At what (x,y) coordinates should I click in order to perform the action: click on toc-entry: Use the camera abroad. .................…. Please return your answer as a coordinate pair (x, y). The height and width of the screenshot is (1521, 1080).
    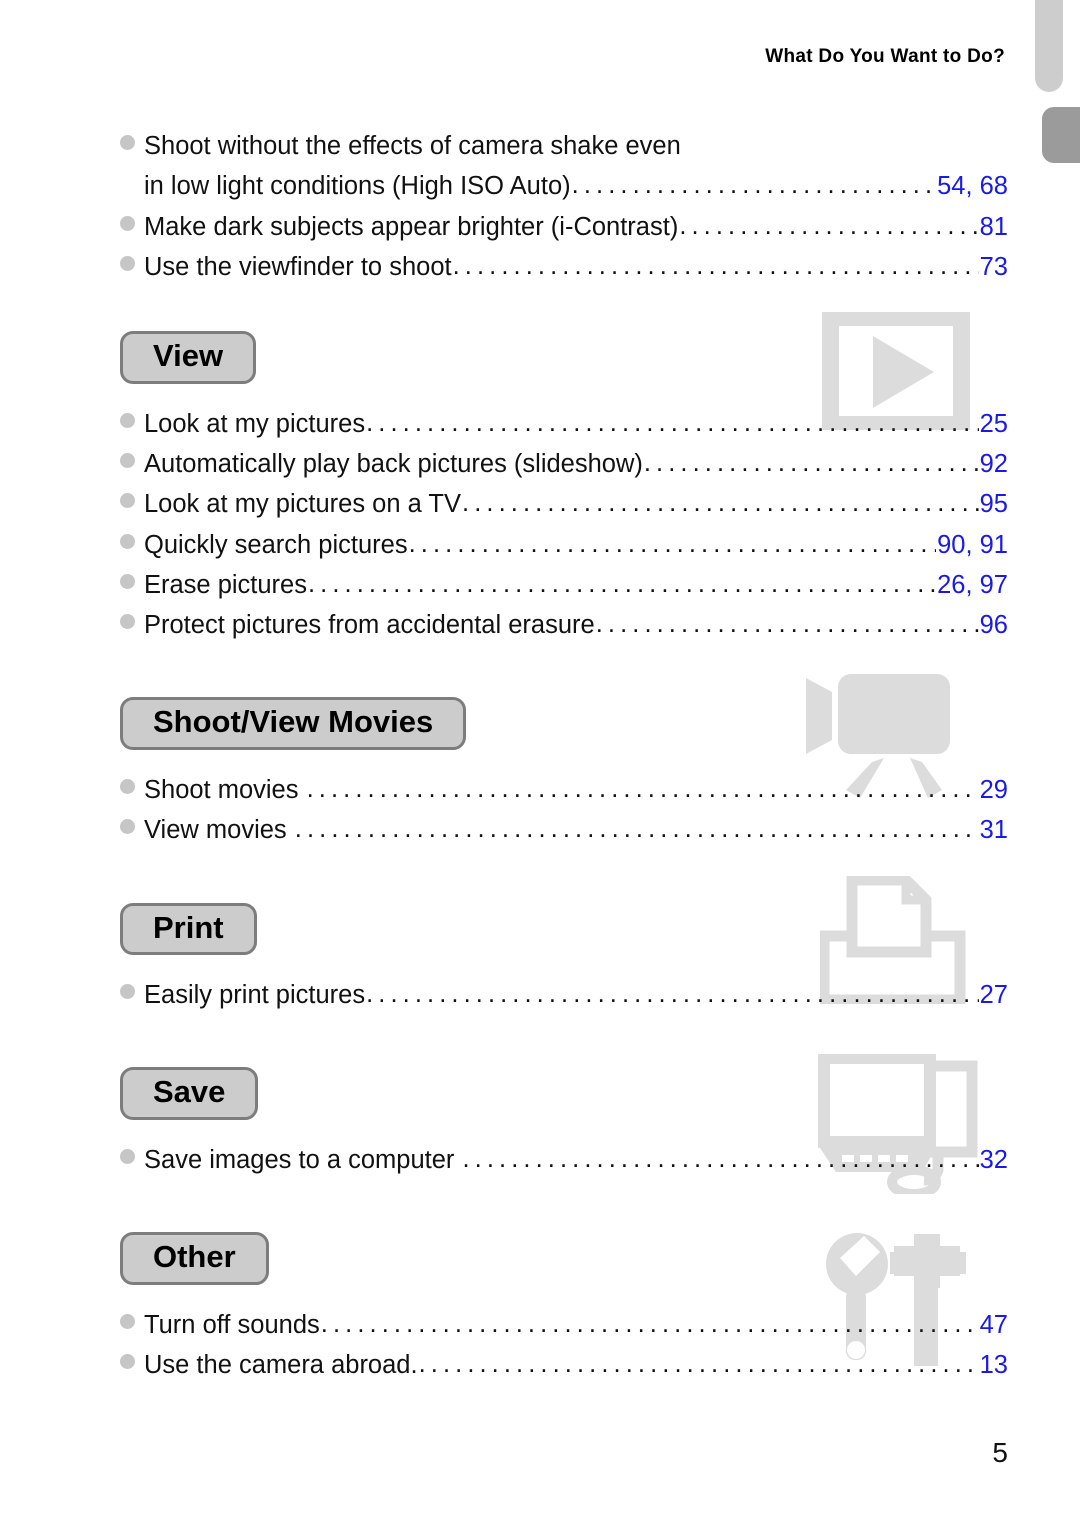
    Looking at the image, I should click on (564, 1365).